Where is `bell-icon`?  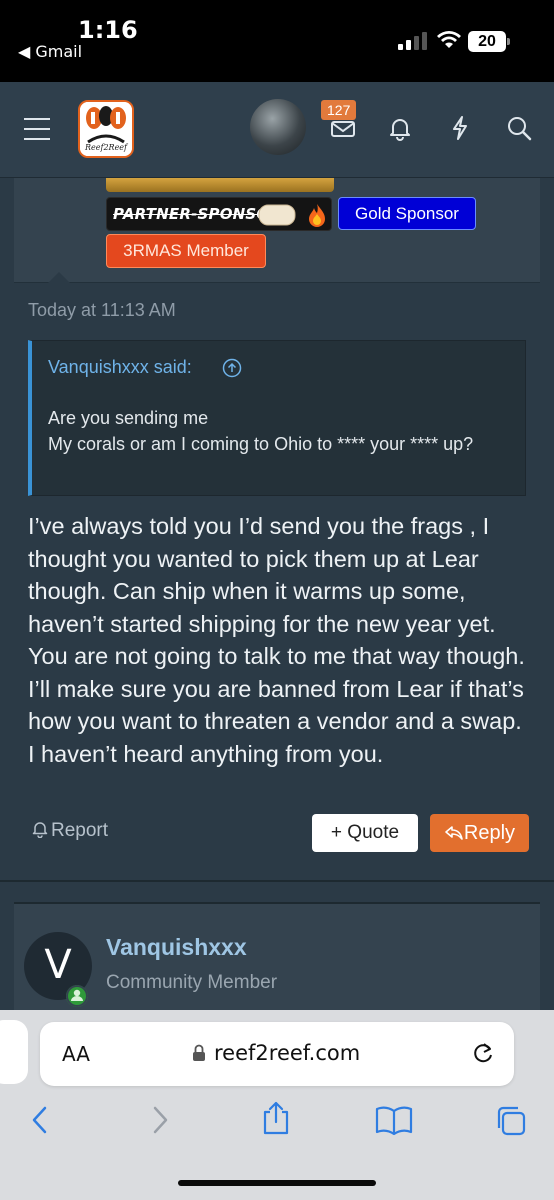 bell-icon is located at coordinates (400, 128).